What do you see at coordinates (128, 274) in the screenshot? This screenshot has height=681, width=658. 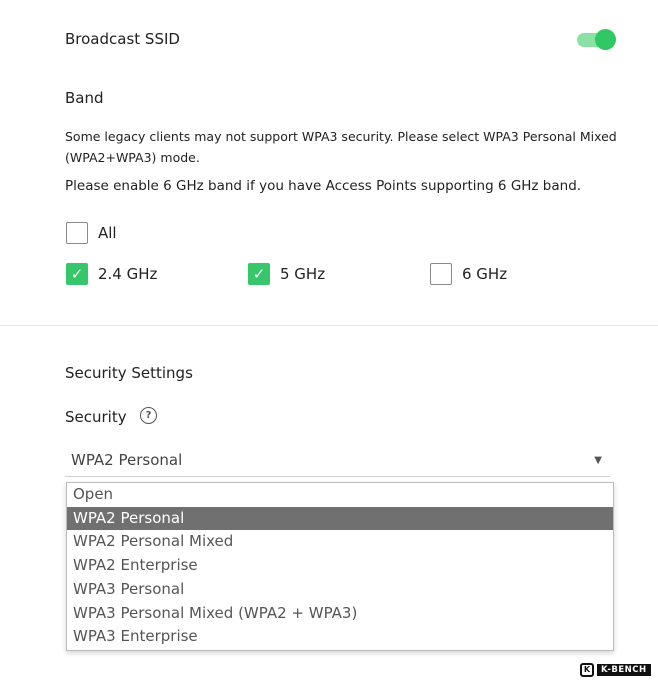 I see `checkbox-label: 2.4 GHz` at bounding box center [128, 274].